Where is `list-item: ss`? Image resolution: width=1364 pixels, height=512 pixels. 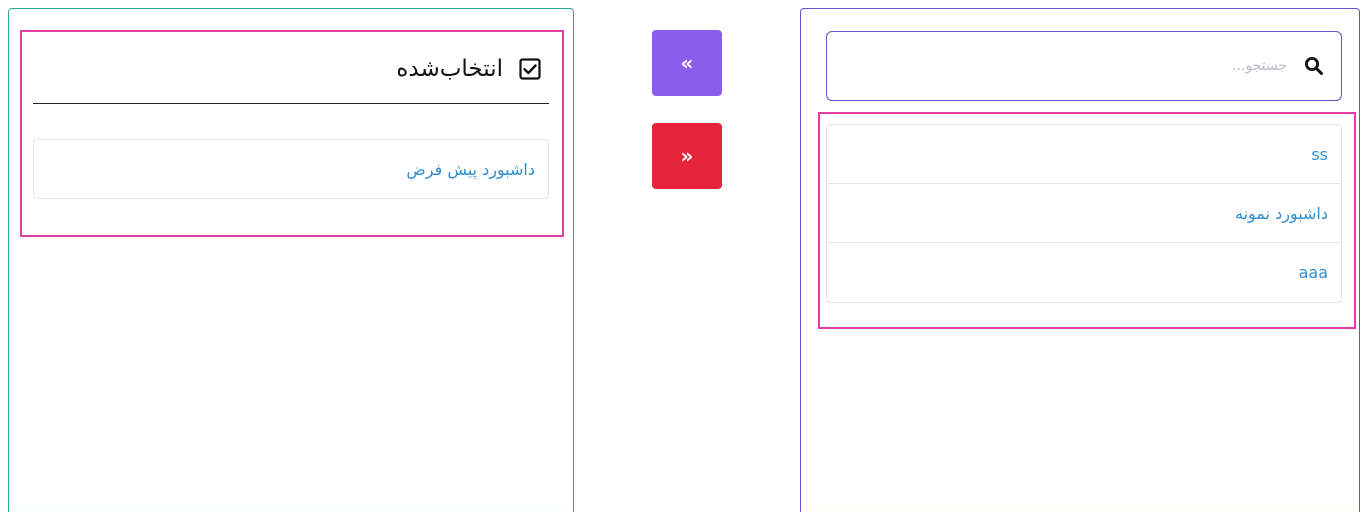 list-item: ss is located at coordinates (1084, 154).